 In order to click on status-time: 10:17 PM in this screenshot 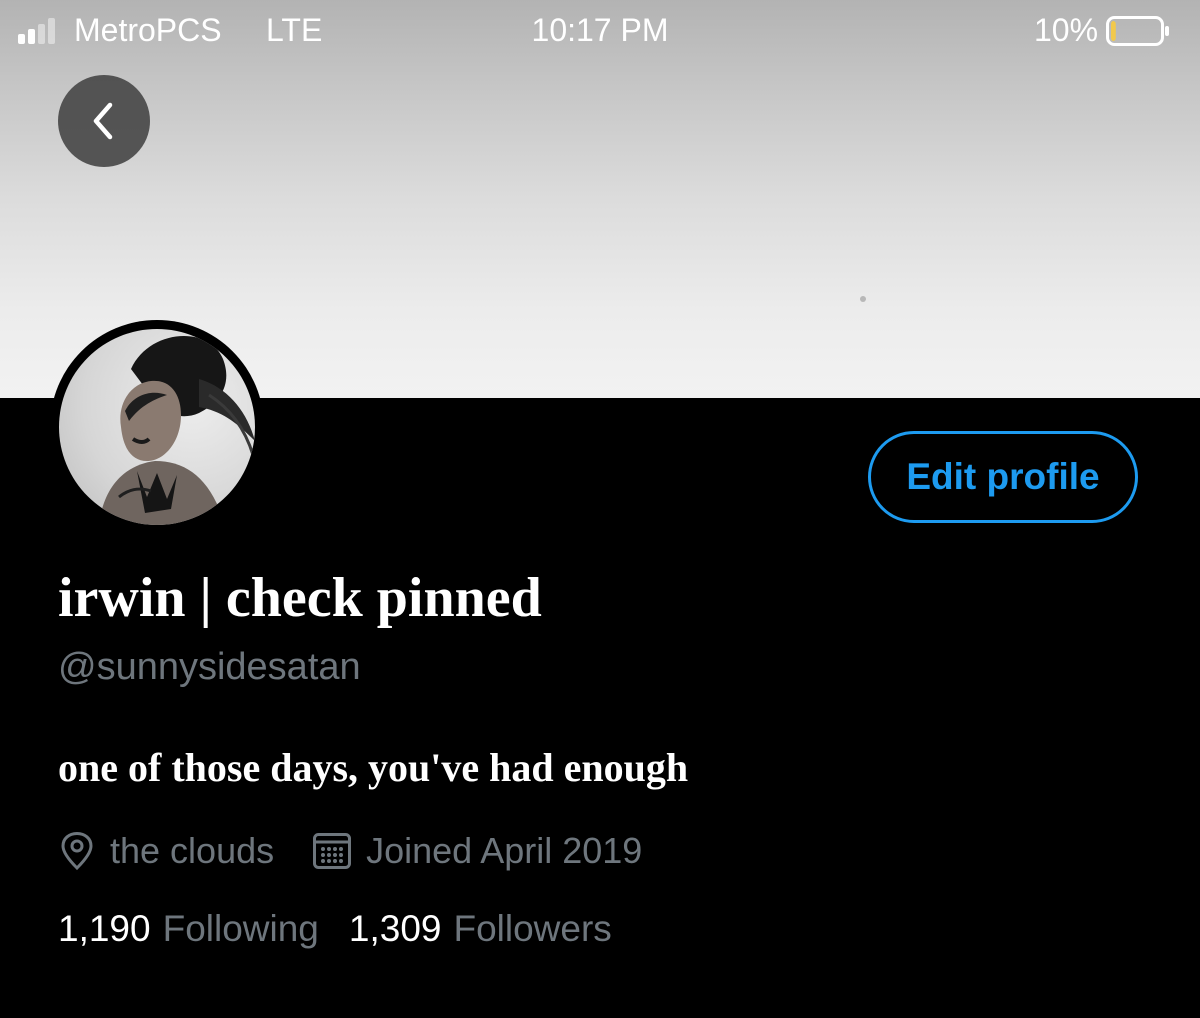, I will do `click(600, 30)`.